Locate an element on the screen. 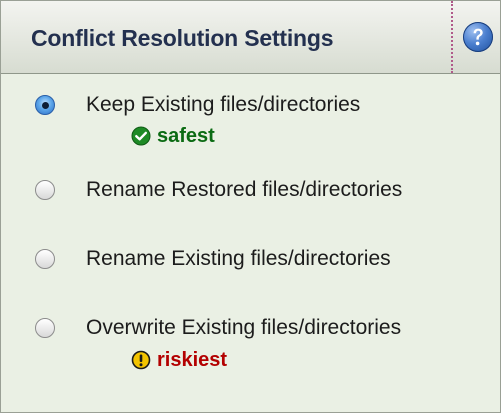 This screenshot has height=413, width=501. safest-label: safest is located at coordinates (186, 136).